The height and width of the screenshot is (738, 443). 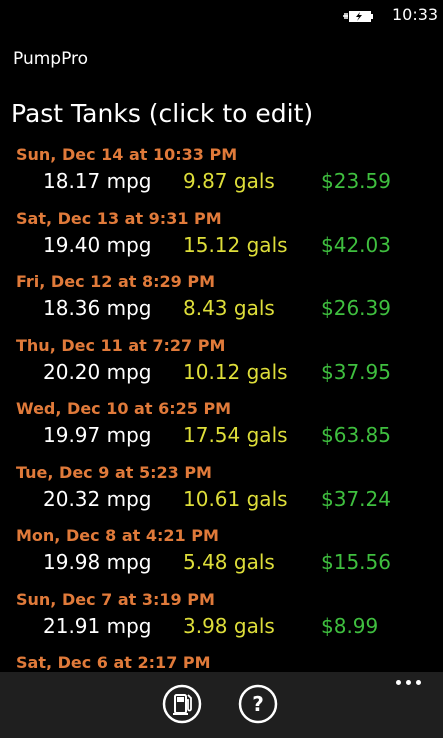 I want to click on clock: 10:33, so click(x=415, y=14).